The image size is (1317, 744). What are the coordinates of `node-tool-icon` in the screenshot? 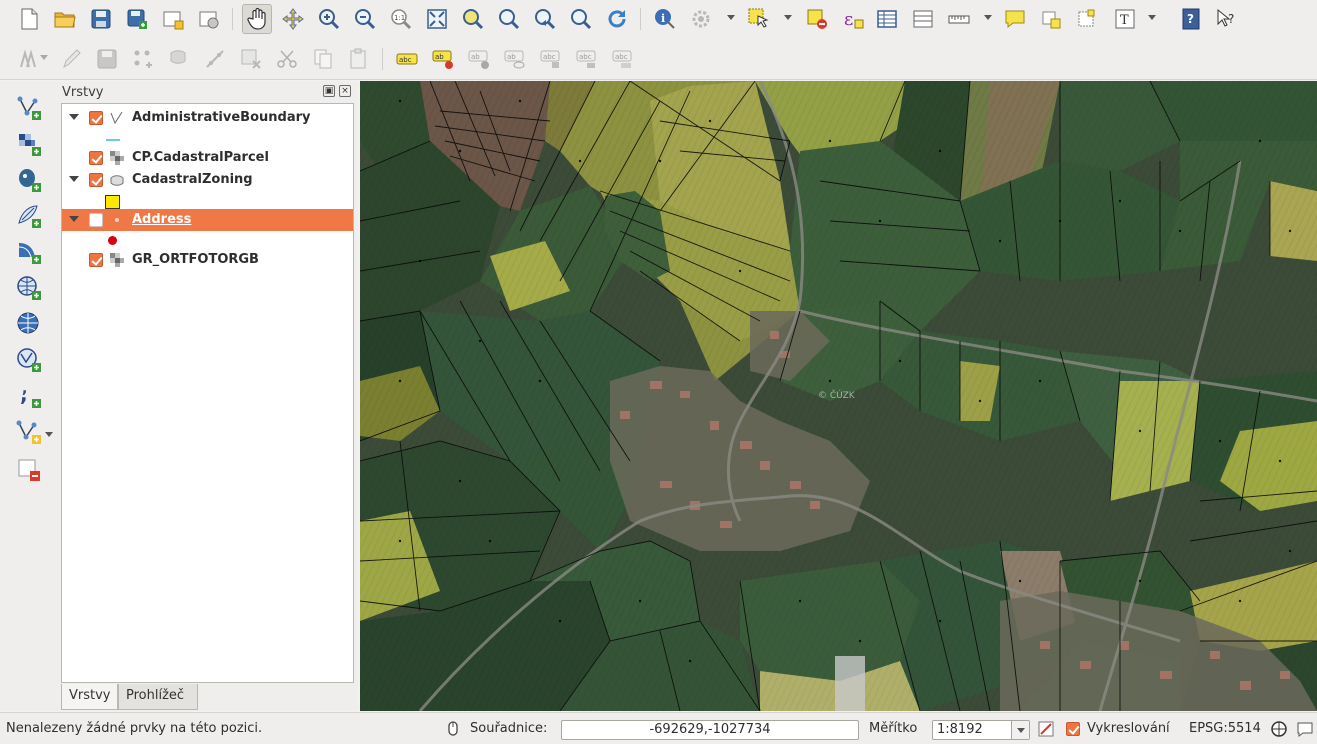 It's located at (215, 59).